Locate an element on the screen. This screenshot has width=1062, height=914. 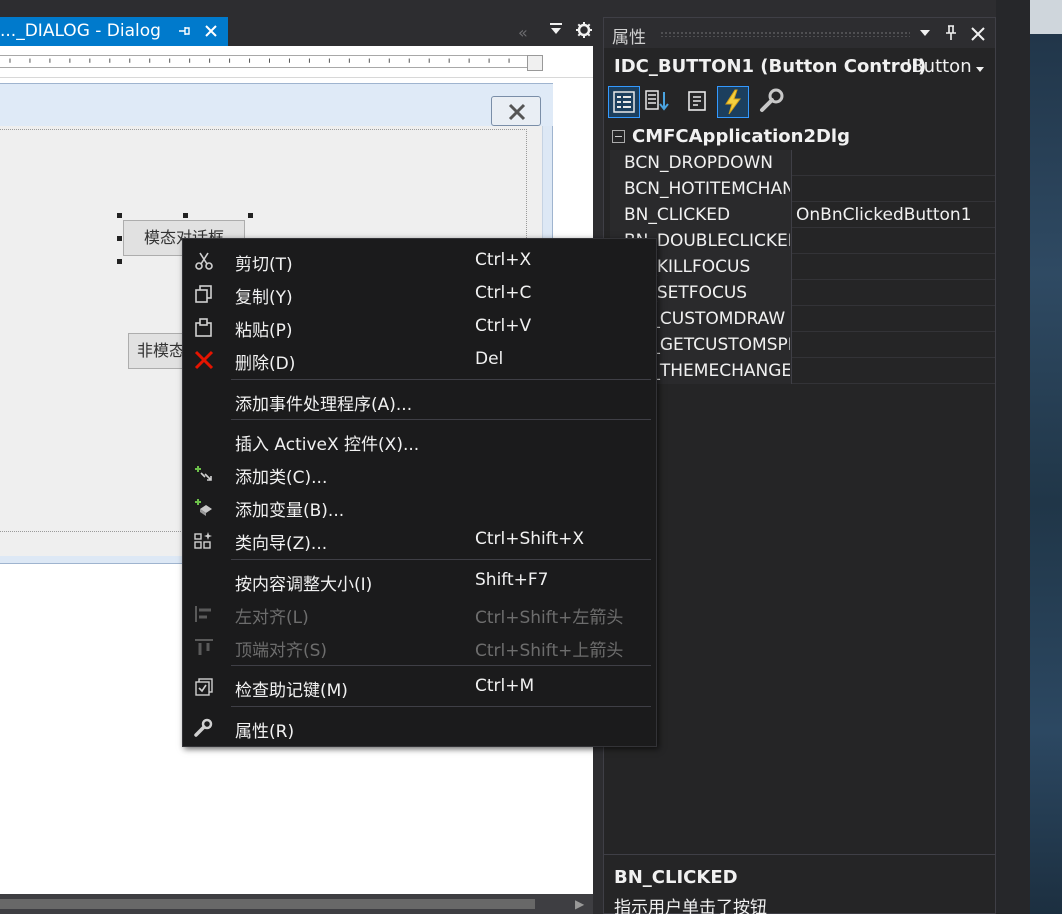
categorized-icon is located at coordinates (624, 102).